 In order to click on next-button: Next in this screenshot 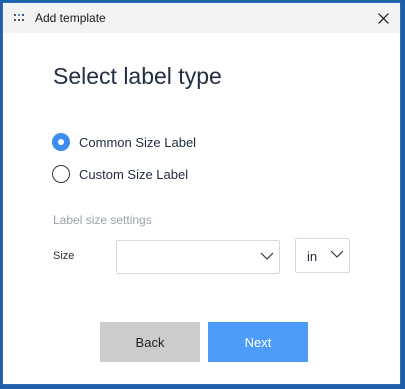, I will do `click(258, 342)`.